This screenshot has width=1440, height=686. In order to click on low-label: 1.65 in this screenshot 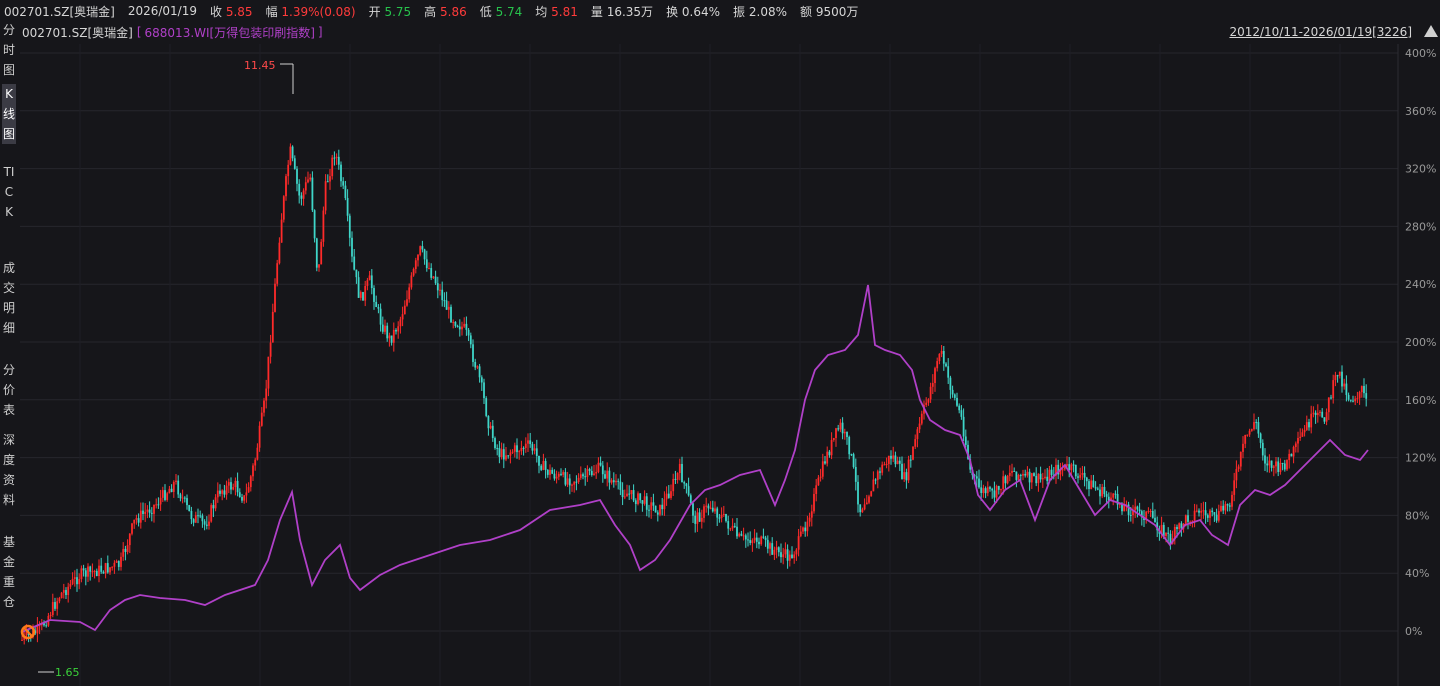, I will do `click(67, 672)`.